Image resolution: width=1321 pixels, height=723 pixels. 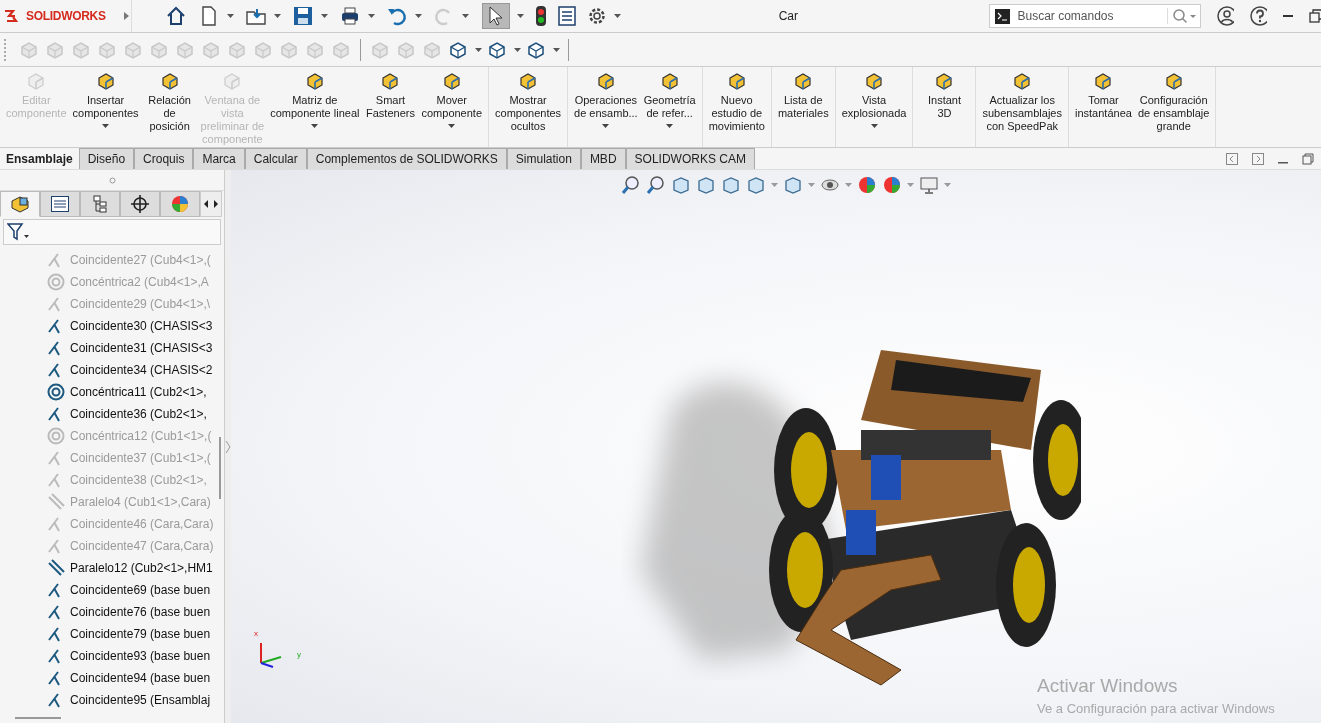 What do you see at coordinates (108, 700) in the screenshot?
I see `mate-item: Coincidente95 (Ensamblaj` at bounding box center [108, 700].